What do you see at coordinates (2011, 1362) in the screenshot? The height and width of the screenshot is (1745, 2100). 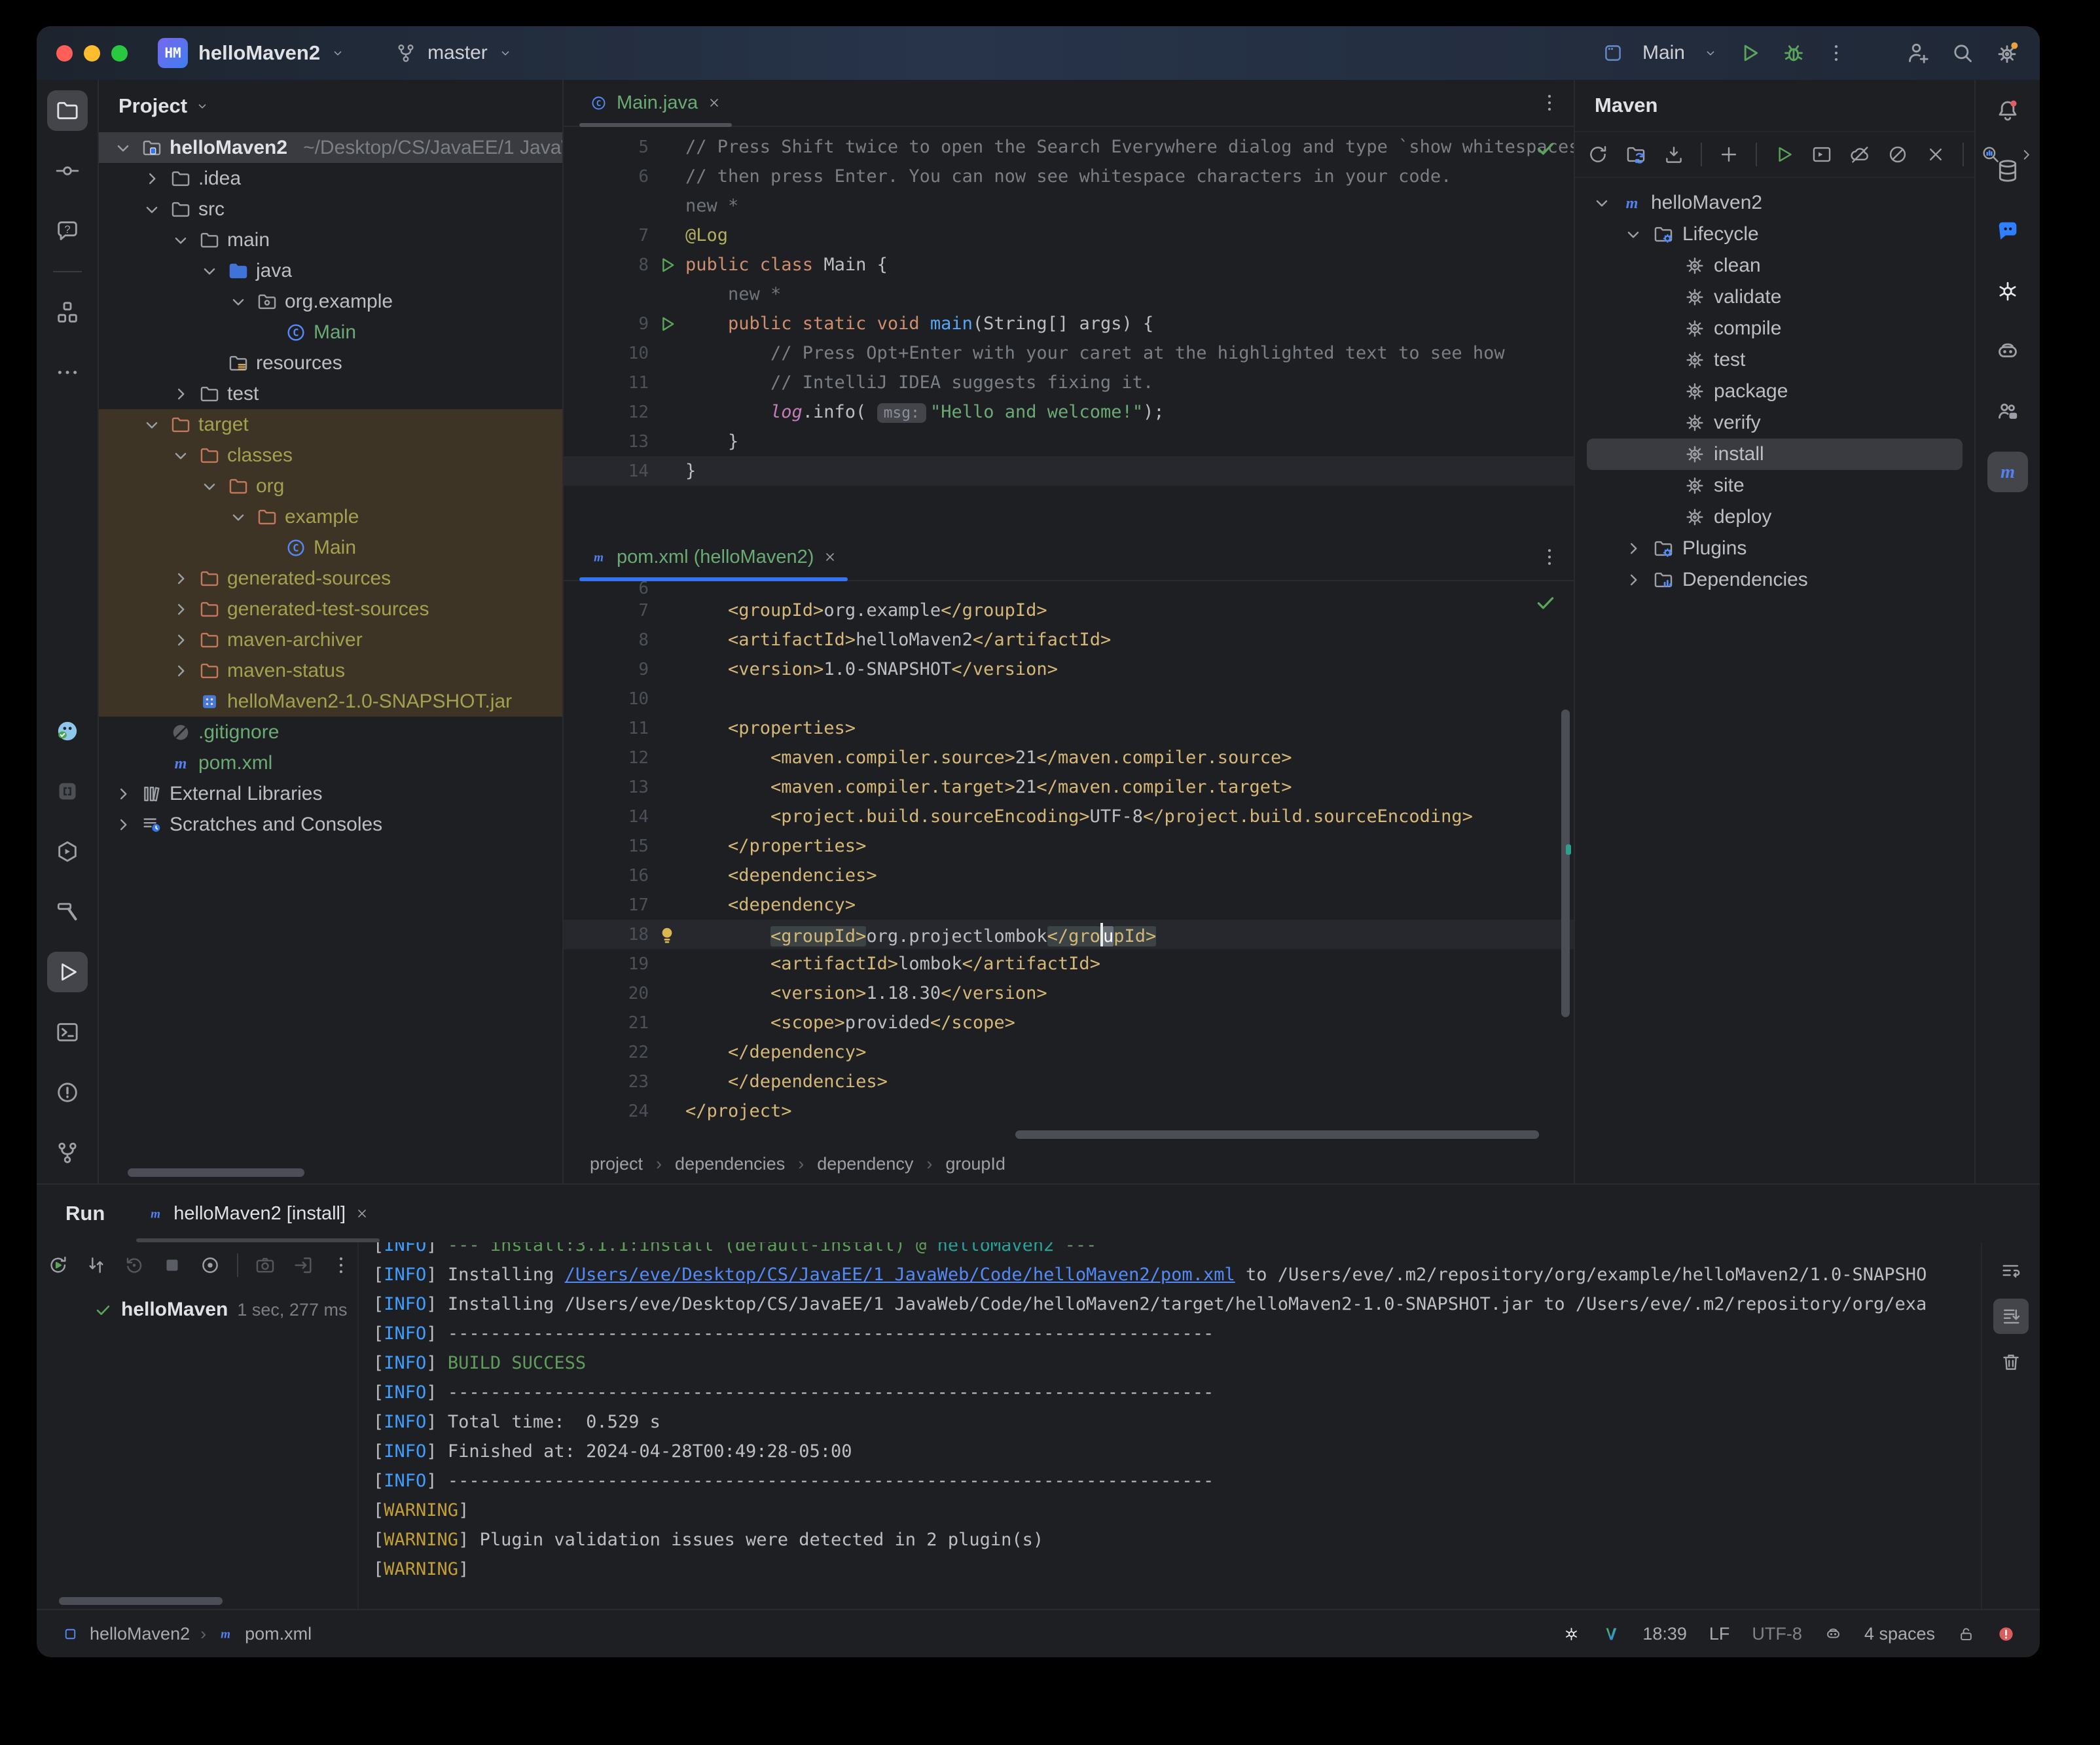 I see `clear-console-button` at bounding box center [2011, 1362].